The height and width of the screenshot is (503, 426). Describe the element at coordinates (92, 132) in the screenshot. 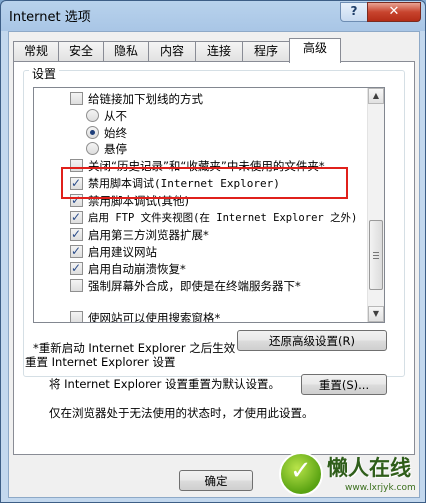

I see `radio-selected-icon` at that location.